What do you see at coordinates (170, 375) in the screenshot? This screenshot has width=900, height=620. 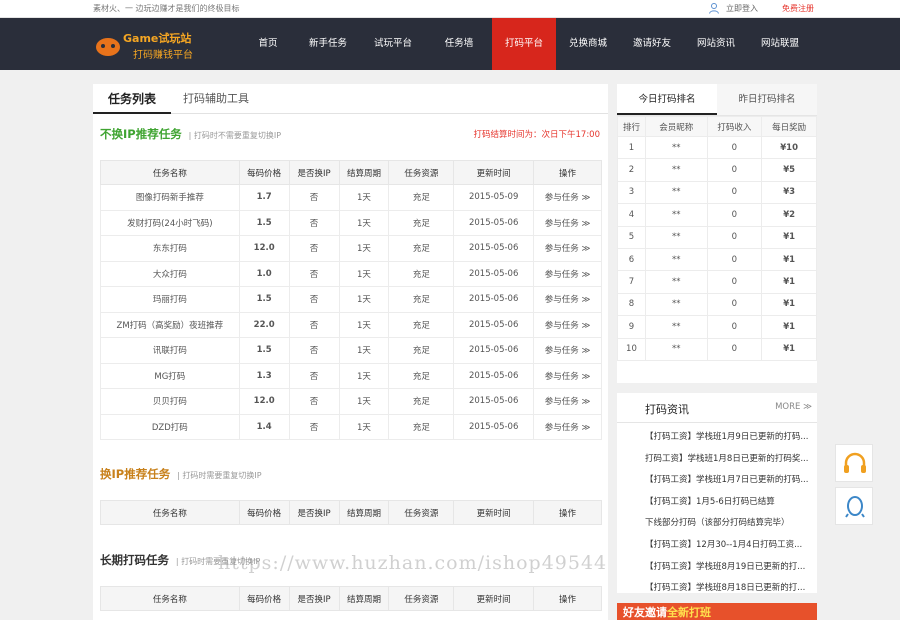 I see `task-name: MG打码` at bounding box center [170, 375].